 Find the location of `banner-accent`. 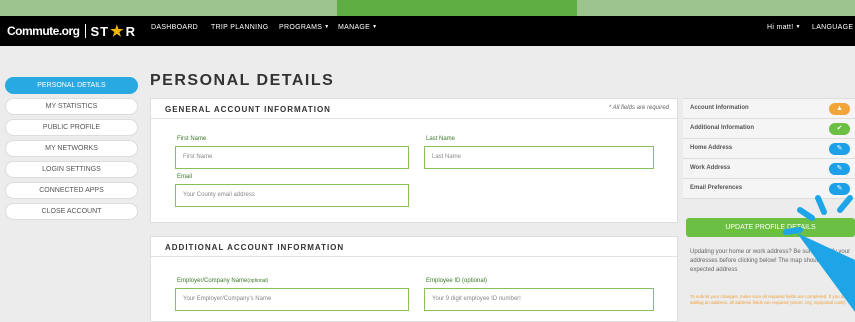

banner-accent is located at coordinates (457, 8).